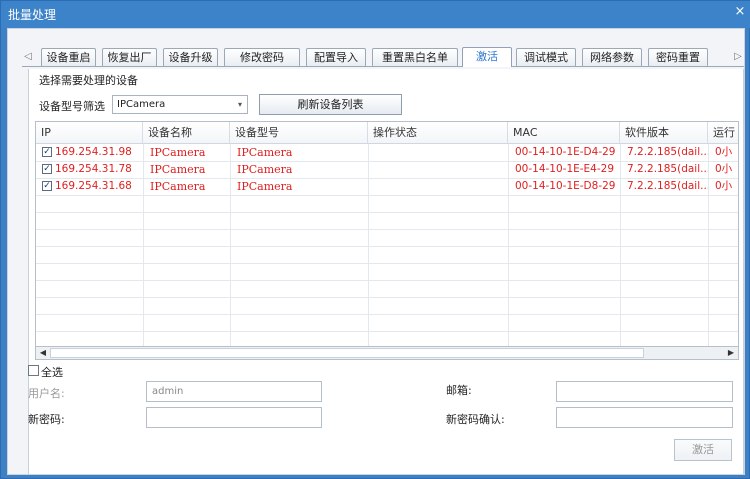 The width and height of the screenshot is (750, 479). What do you see at coordinates (190, 57) in the screenshot?
I see `tab-device-upgrade: 设备升级` at bounding box center [190, 57].